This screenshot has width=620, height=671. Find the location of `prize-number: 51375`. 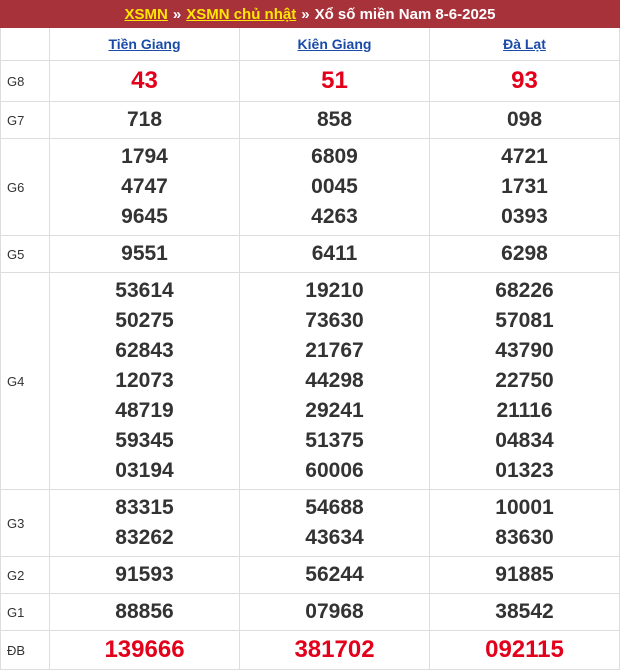

prize-number: 51375 is located at coordinates (334, 440).